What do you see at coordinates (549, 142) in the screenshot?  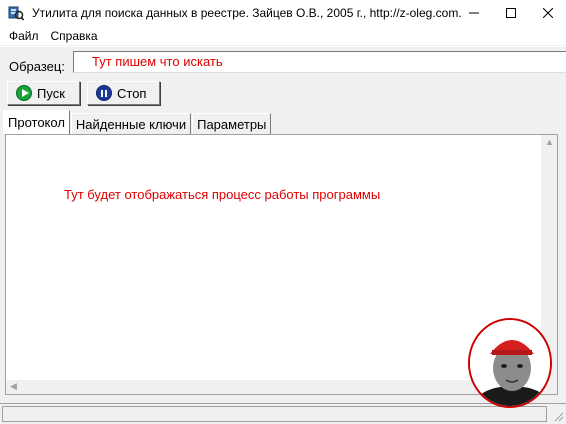 I see `scroll-up-icon: ▲` at bounding box center [549, 142].